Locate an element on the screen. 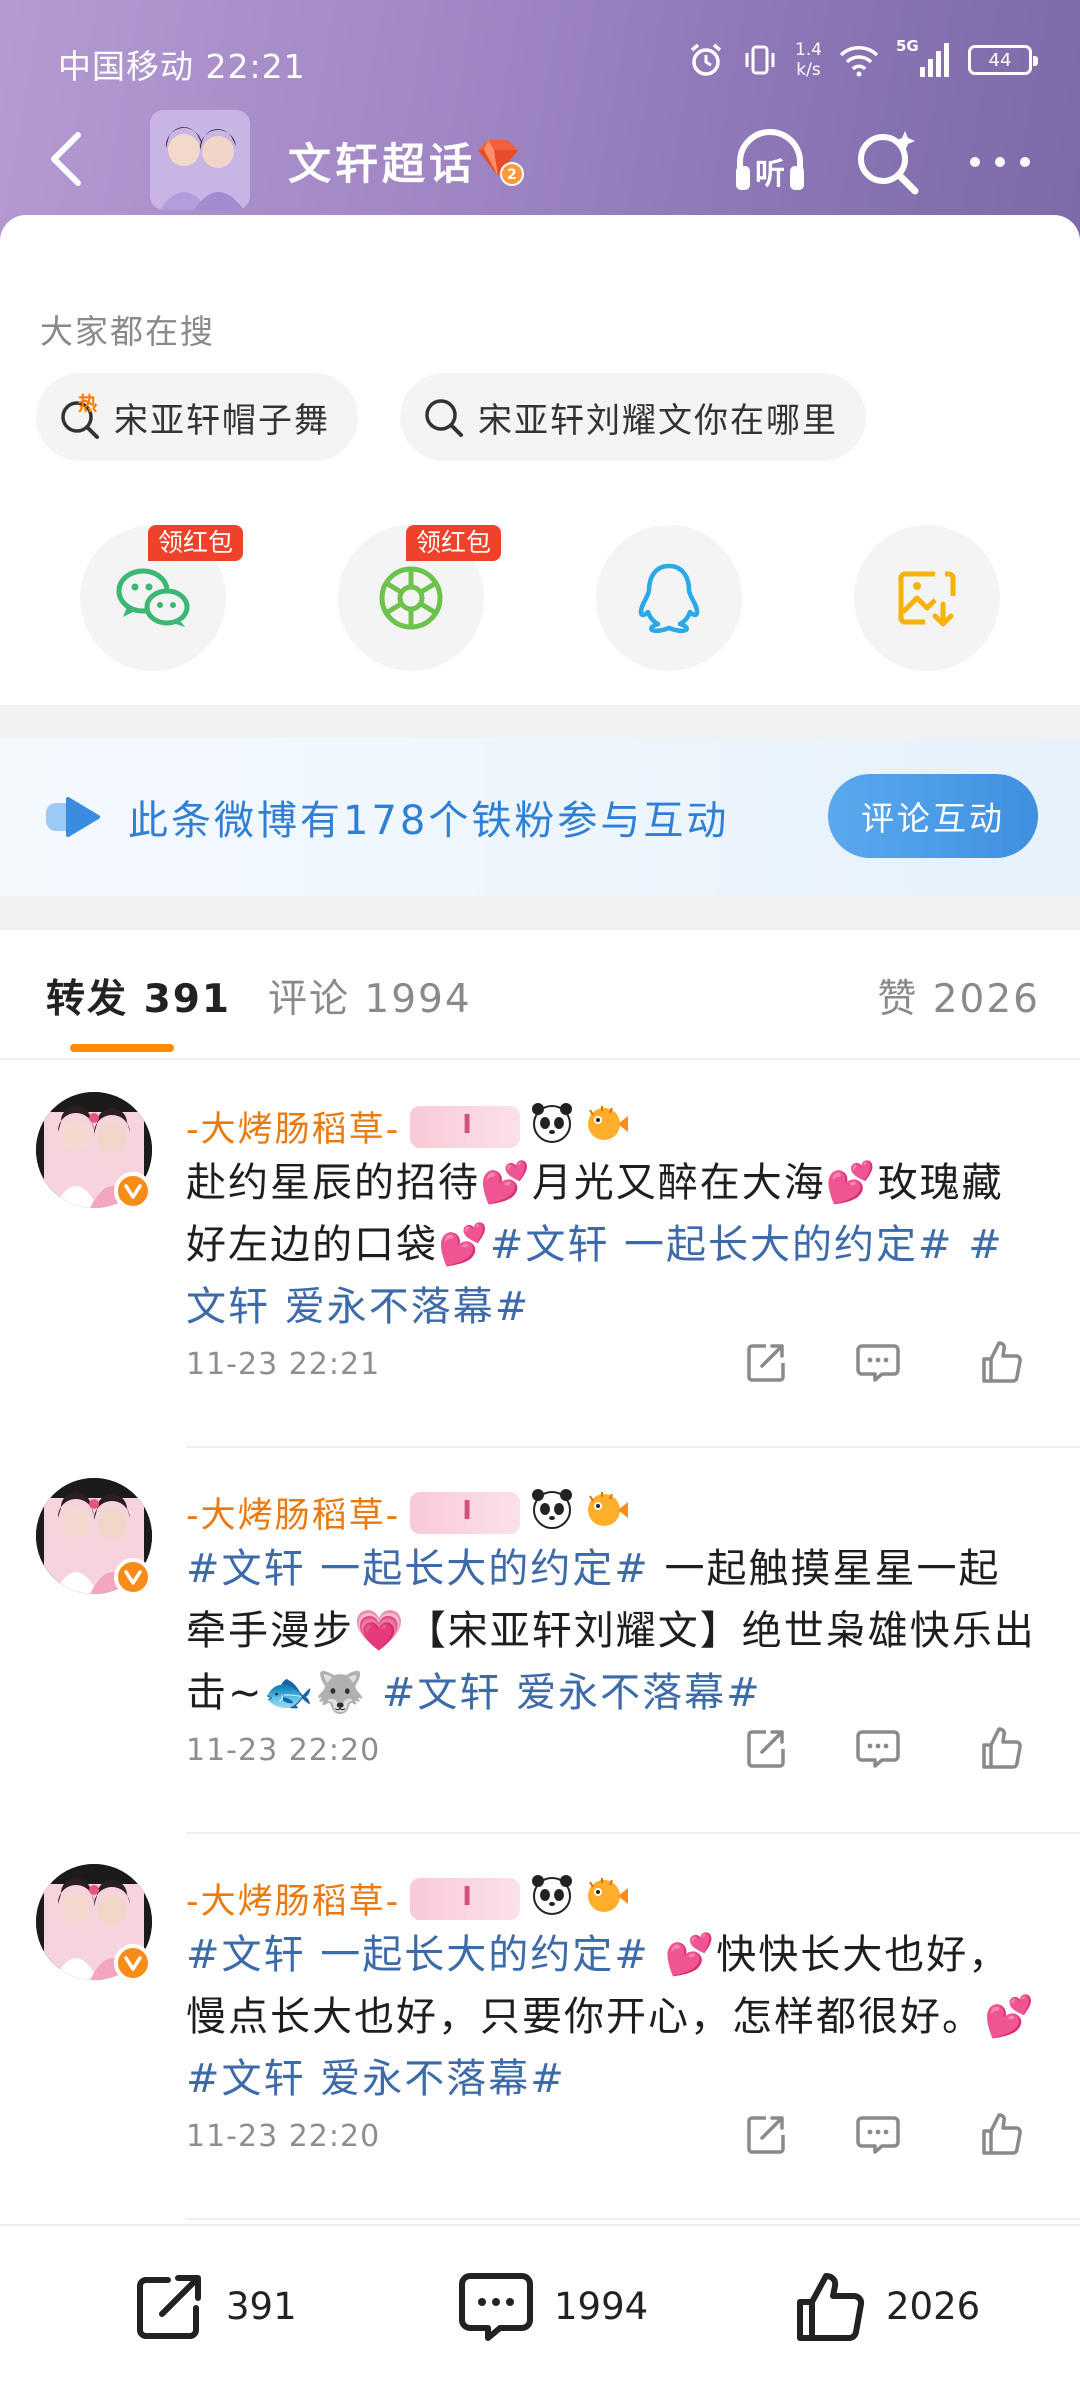 Image resolution: width=1080 pixels, height=2388 pixels. more-button is located at coordinates (1000, 162).